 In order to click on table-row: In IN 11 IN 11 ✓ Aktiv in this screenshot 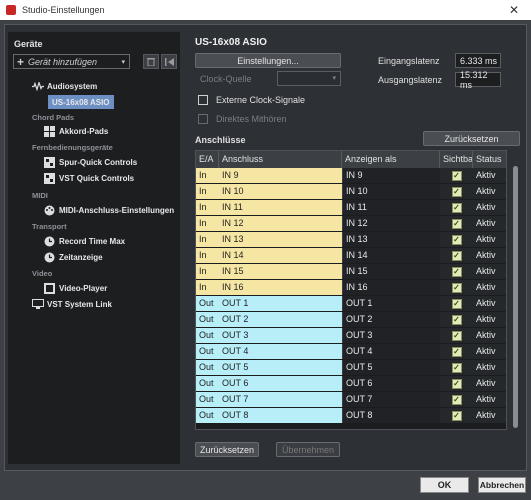, I will do `click(351, 208)`.